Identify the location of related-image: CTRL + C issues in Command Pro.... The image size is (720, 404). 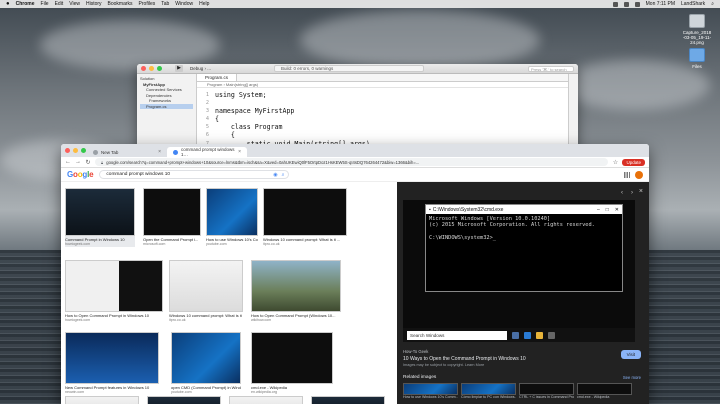
(546, 391).